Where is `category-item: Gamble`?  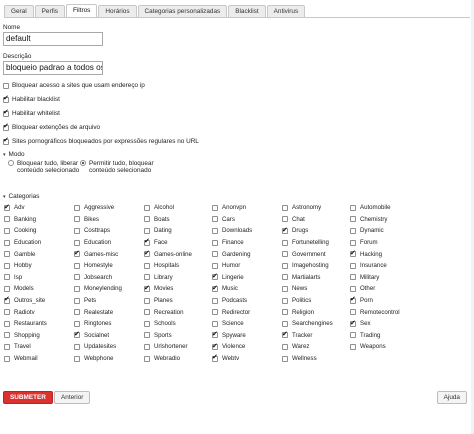
category-item: Gamble is located at coordinates (38, 254).